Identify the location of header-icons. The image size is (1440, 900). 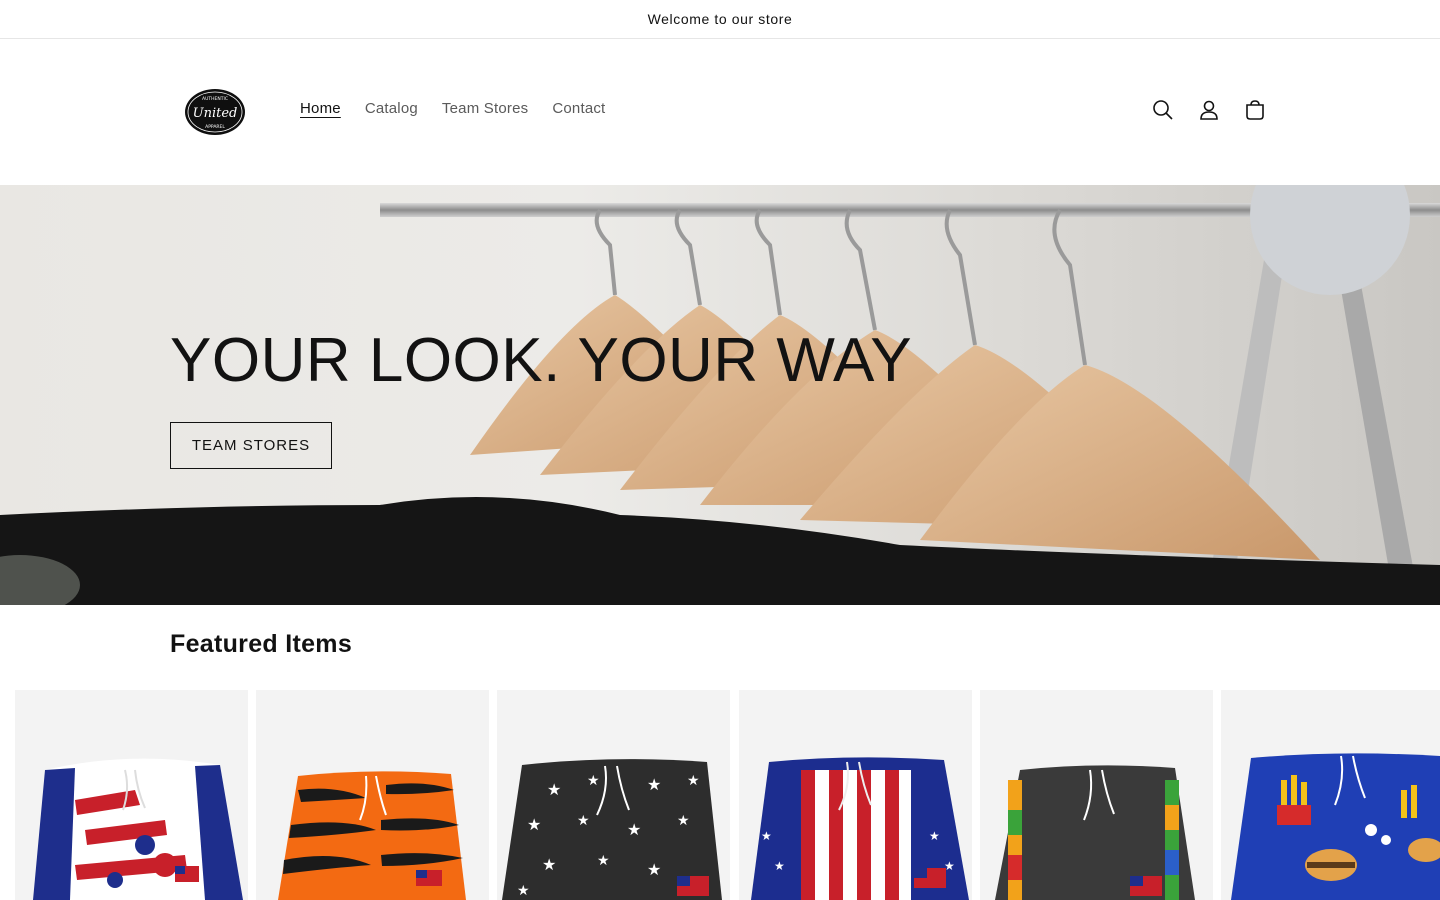
(1209, 110).